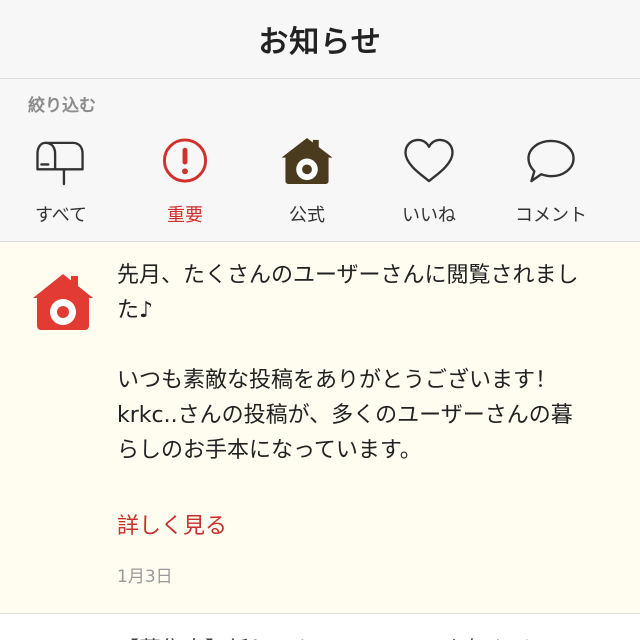 The width and height of the screenshot is (640, 640). Describe the element at coordinates (185, 160) in the screenshot. I see `exclamation-circle-icon` at that location.